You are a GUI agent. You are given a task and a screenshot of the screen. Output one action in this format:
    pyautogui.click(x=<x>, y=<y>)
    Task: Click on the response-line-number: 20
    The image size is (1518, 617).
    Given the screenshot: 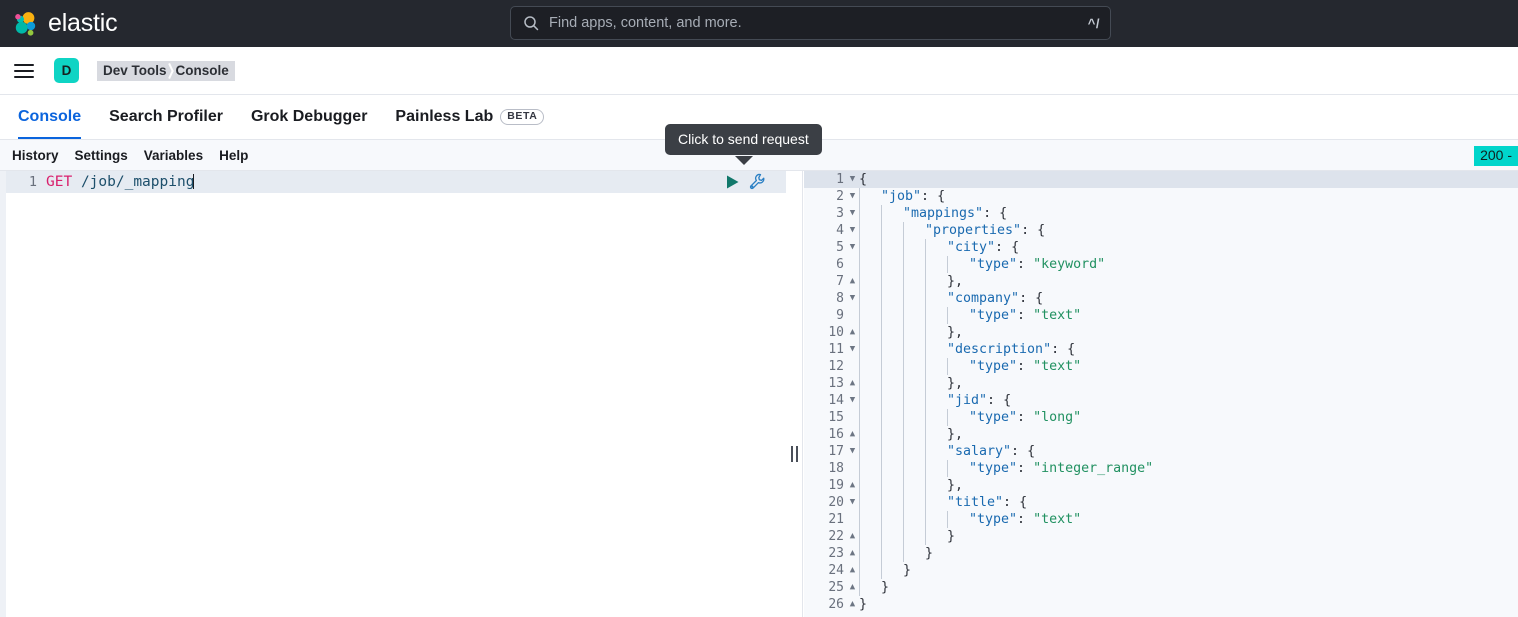 What is the action you would take?
    pyautogui.click(x=836, y=502)
    